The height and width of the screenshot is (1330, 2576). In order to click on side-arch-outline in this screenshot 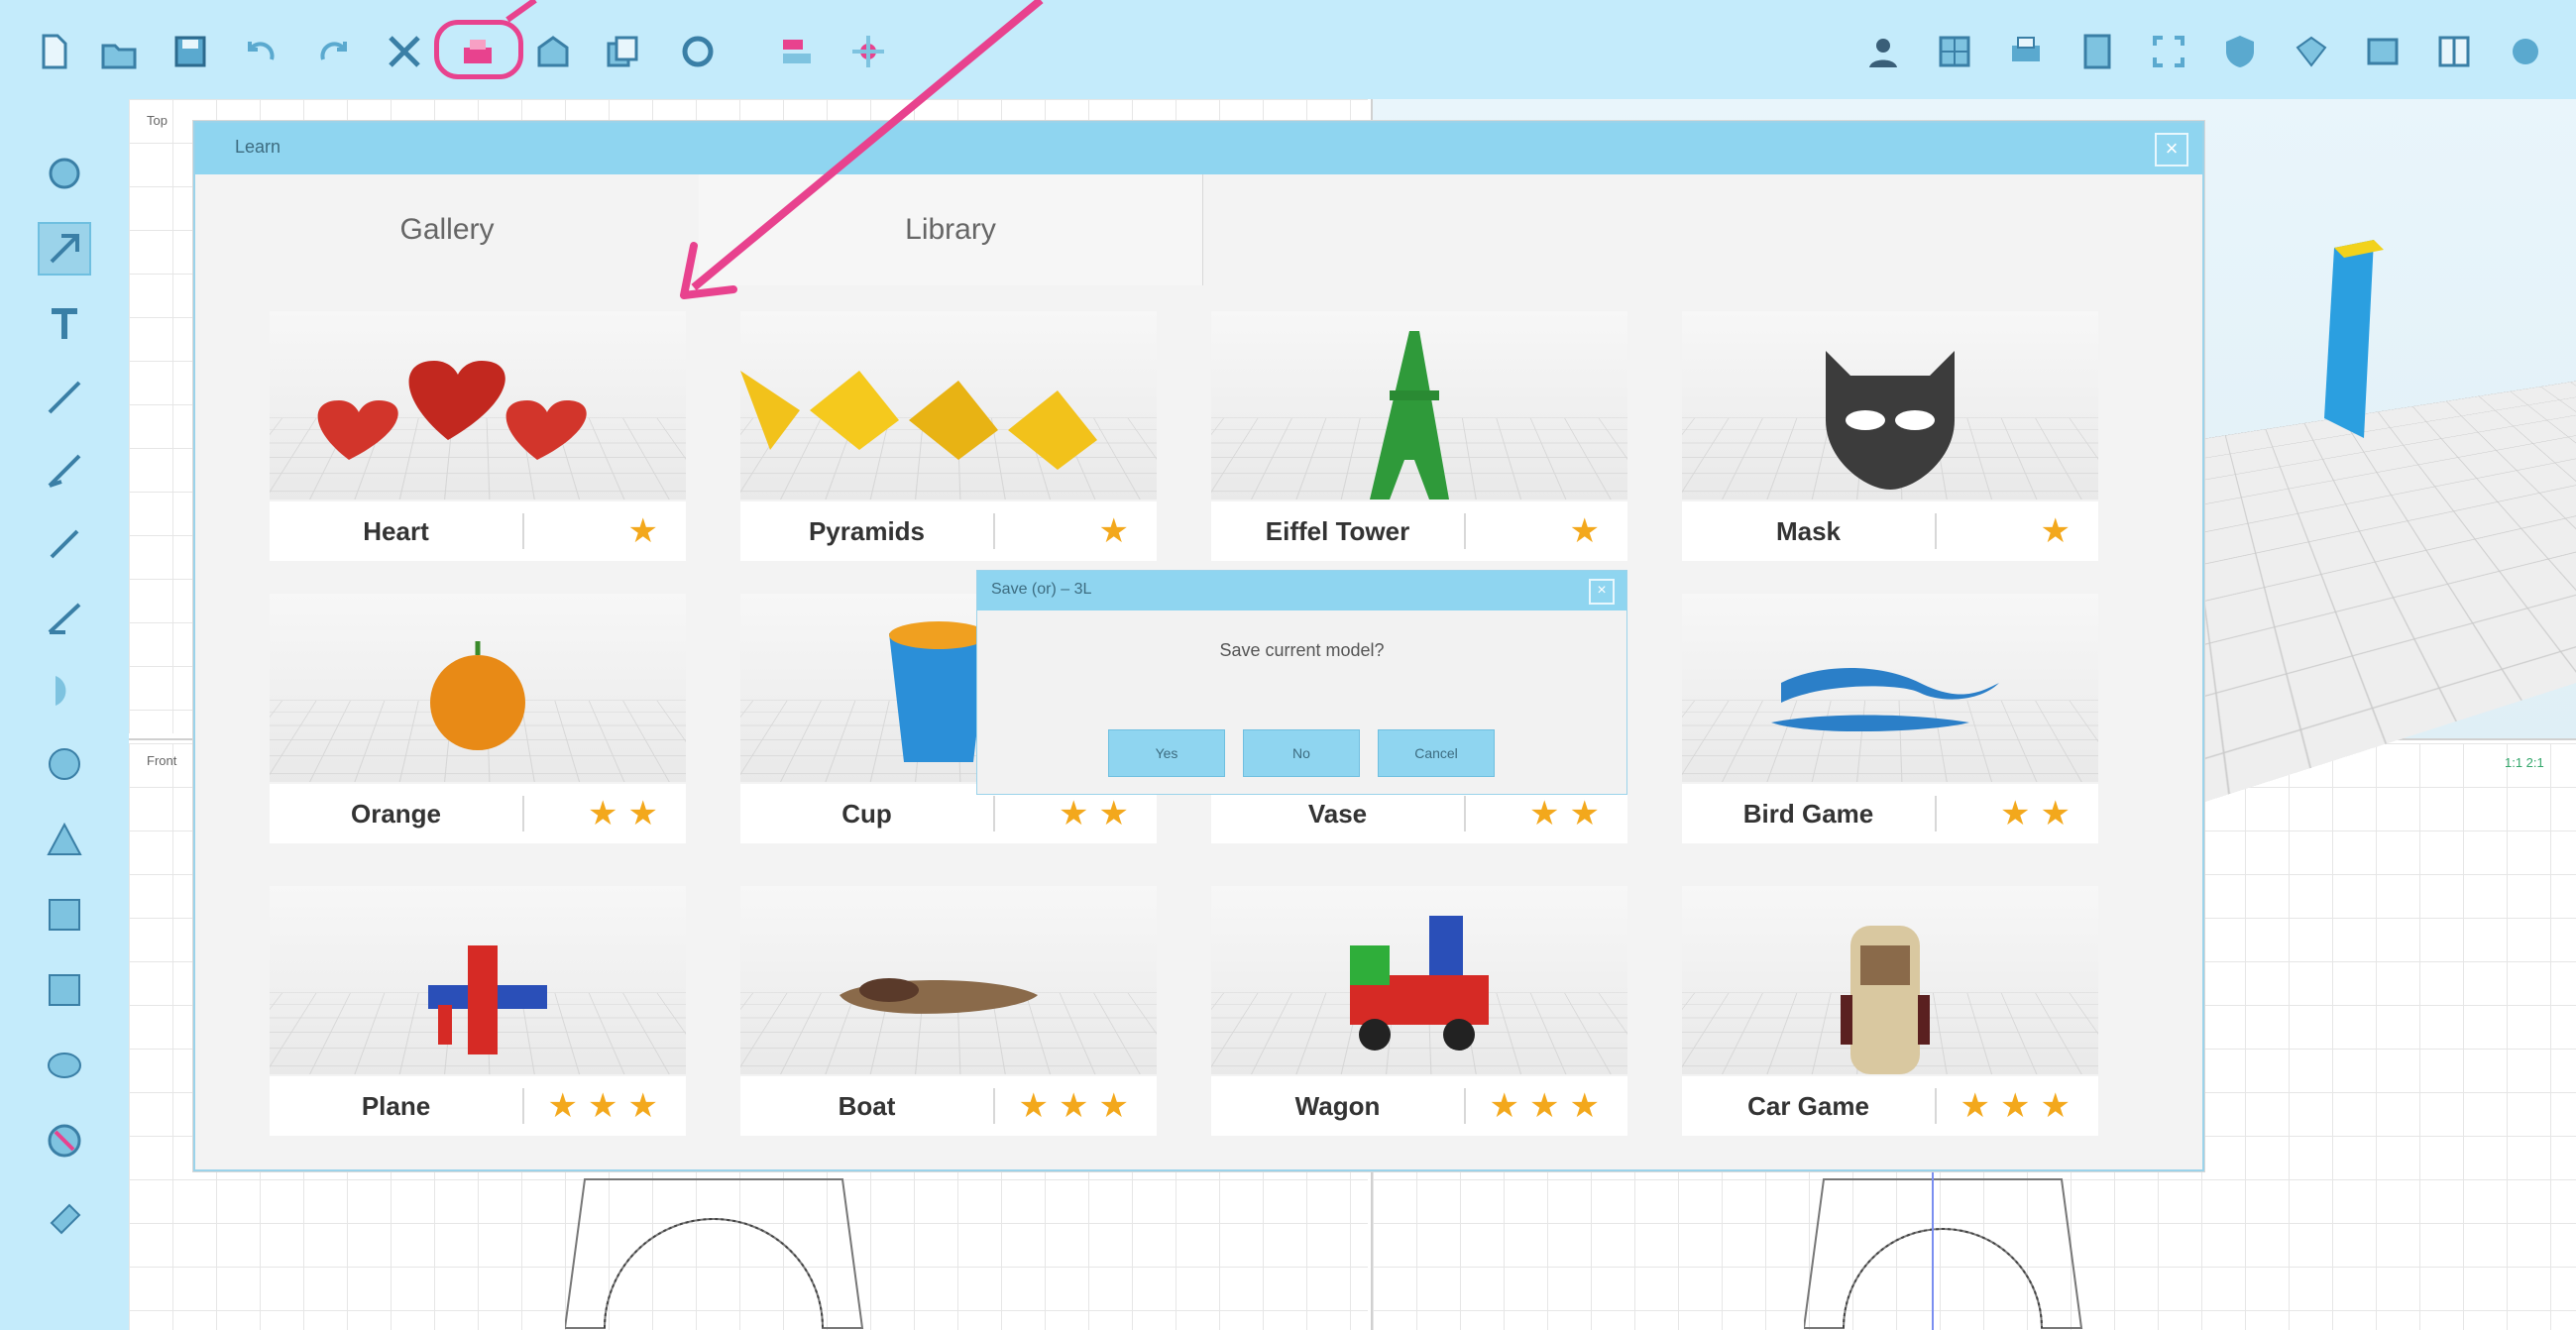, I will do `click(1943, 1249)`.